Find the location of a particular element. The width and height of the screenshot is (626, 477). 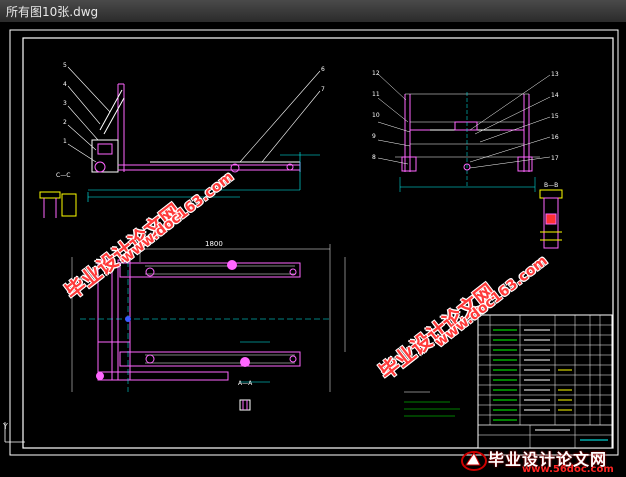

section-label-cc: C—C is located at coordinates (63, 175).